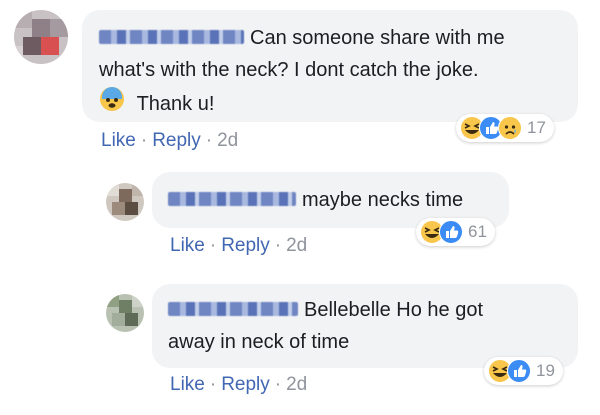 This screenshot has width=600, height=415. I want to click on sad-icon, so click(510, 128).